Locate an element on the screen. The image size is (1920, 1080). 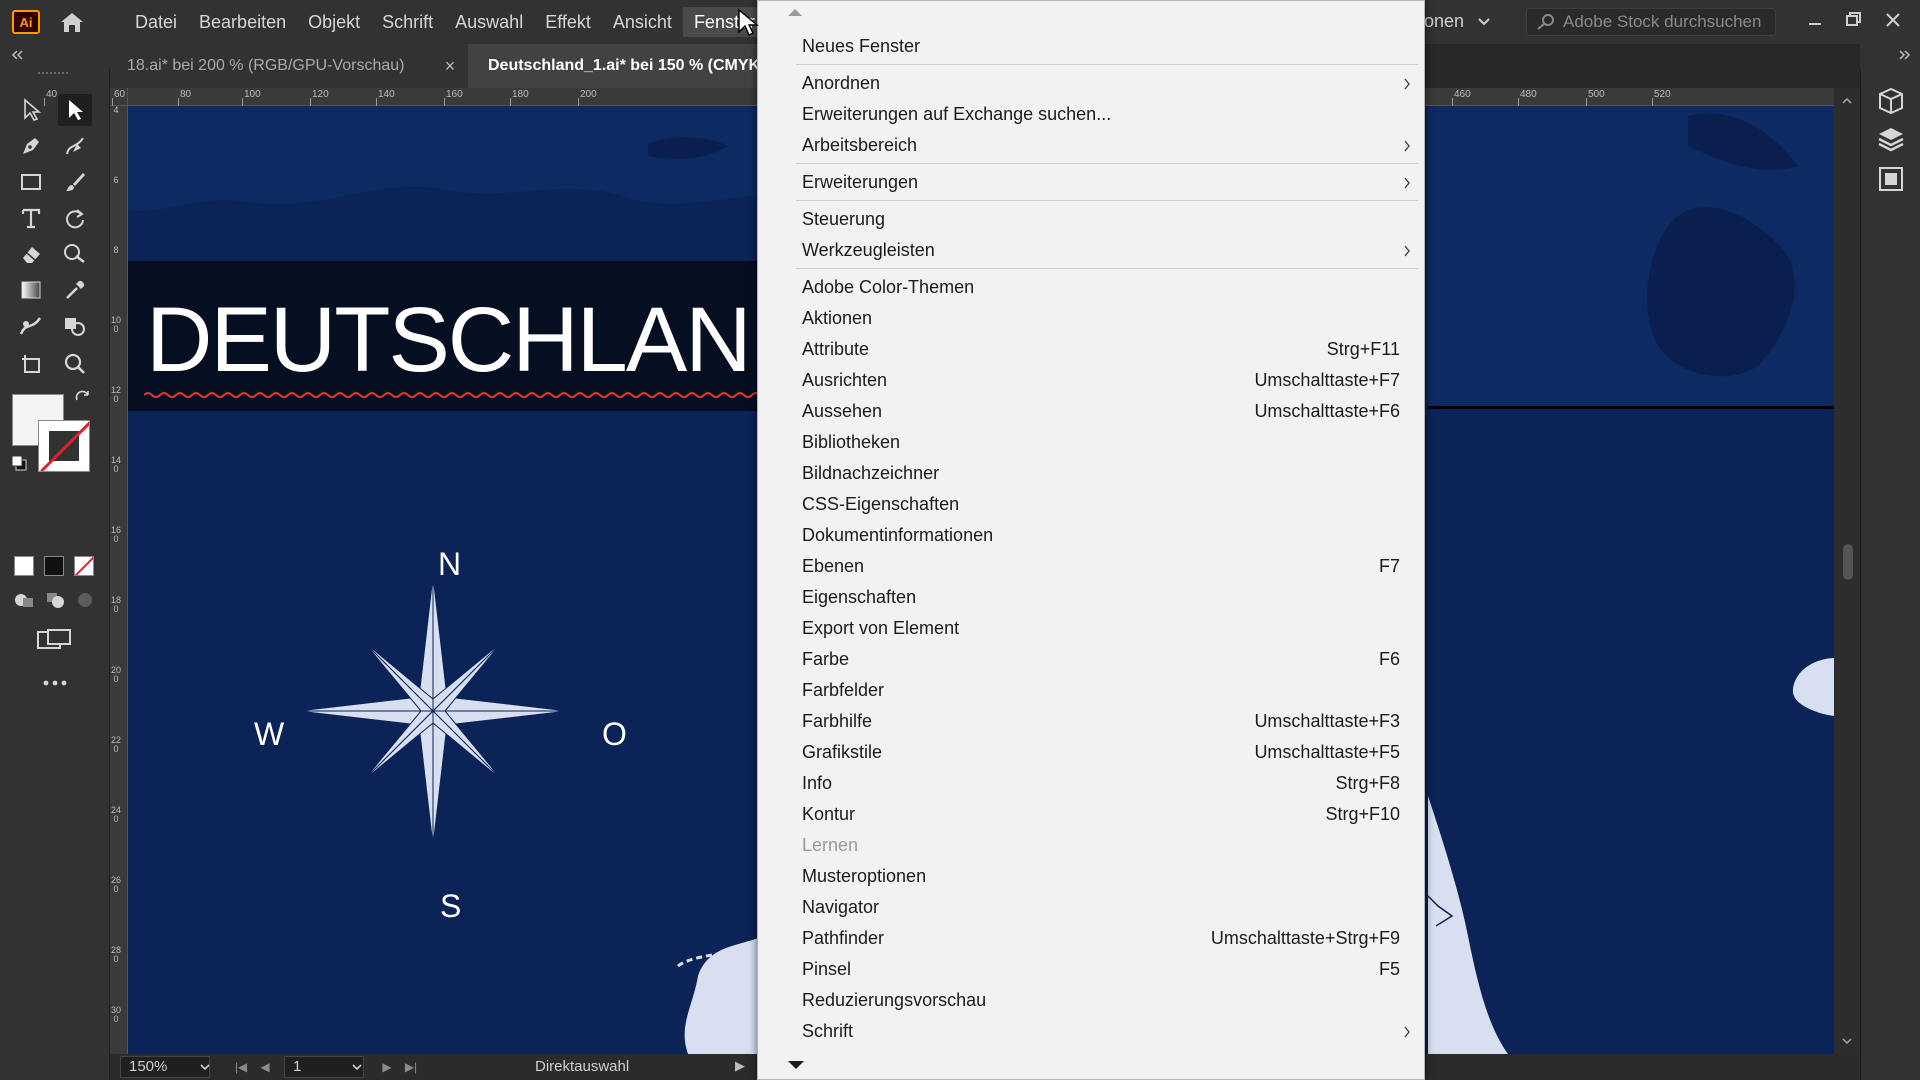
color-mode-icon is located at coordinates (24, 566).